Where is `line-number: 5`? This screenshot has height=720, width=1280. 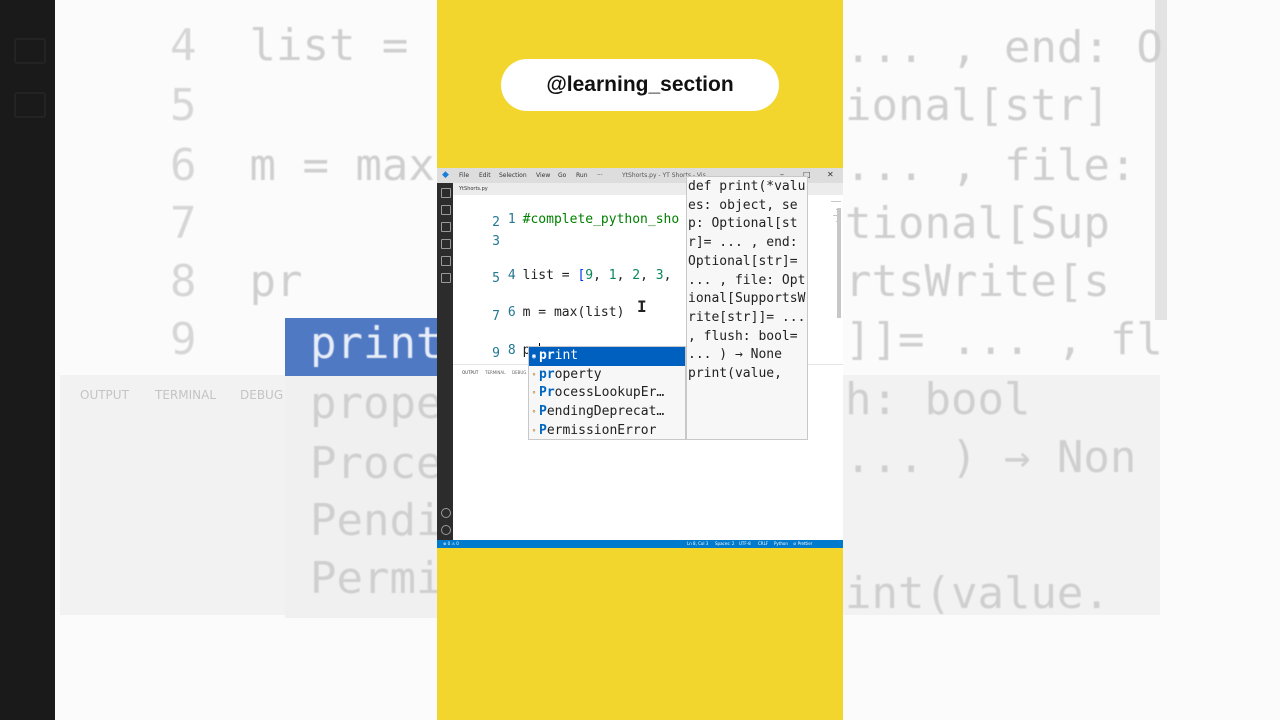 line-number: 5 is located at coordinates (496, 278).